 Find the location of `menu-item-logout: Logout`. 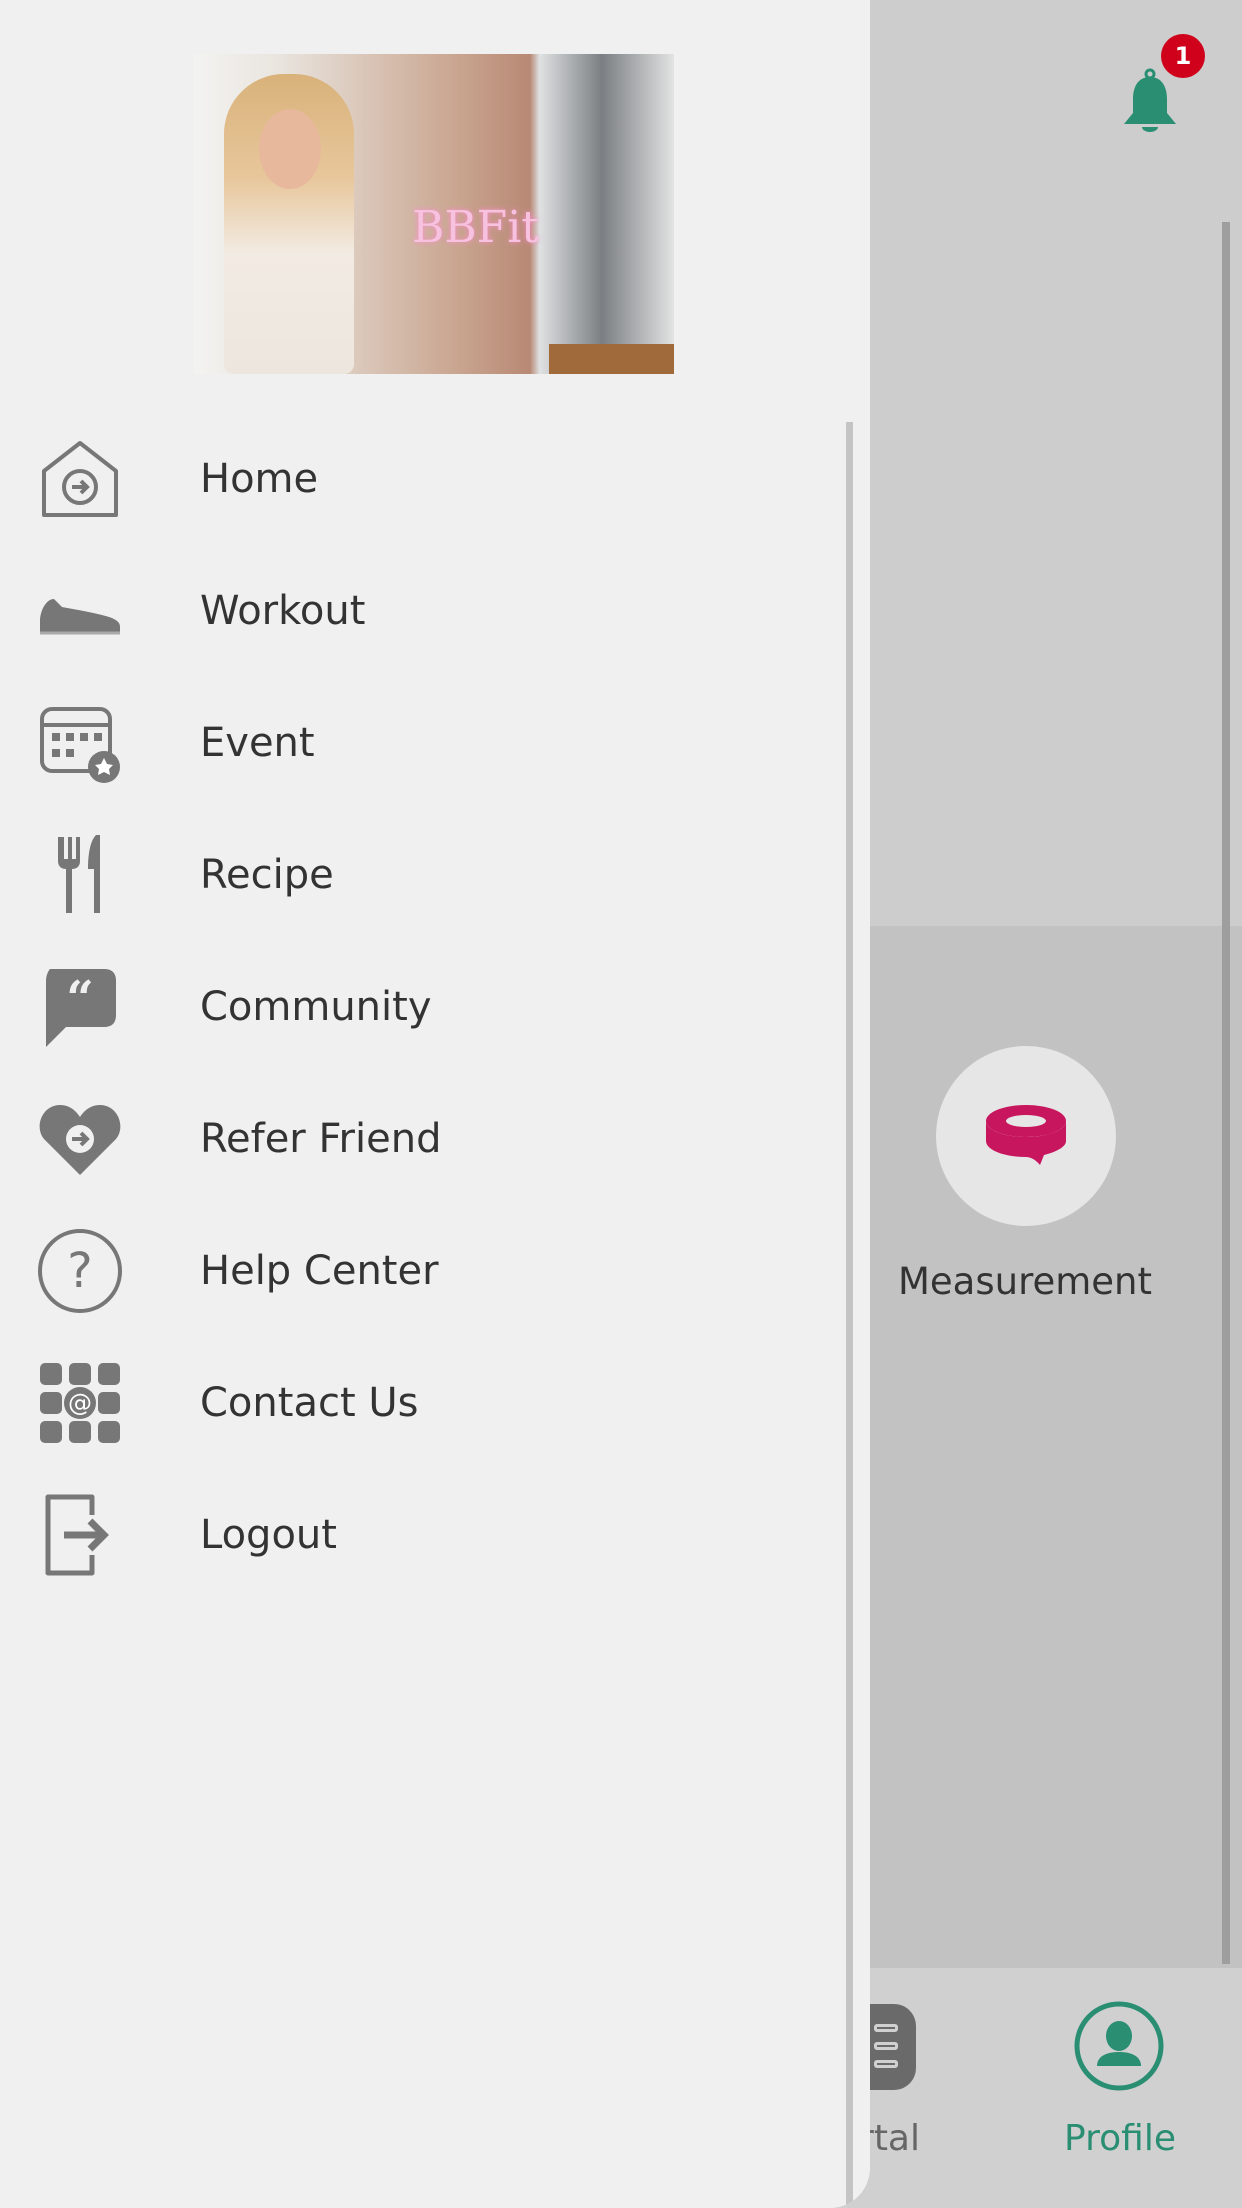

menu-item-logout: Logout is located at coordinates (420, 1535).